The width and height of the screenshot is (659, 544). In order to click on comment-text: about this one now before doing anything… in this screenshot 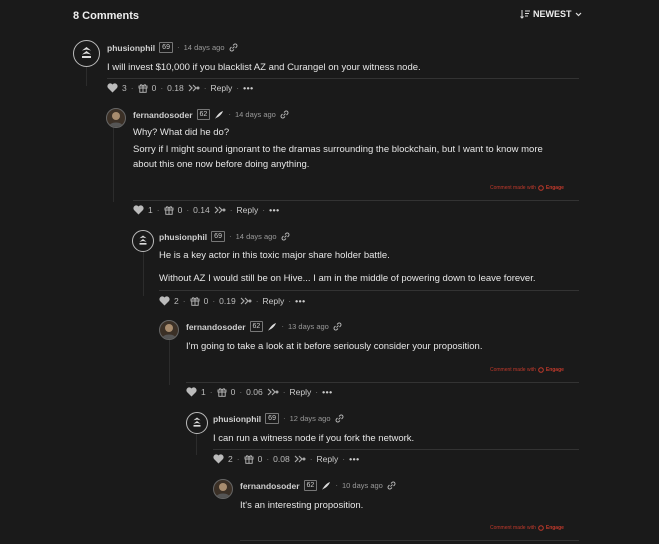, I will do `click(221, 164)`.